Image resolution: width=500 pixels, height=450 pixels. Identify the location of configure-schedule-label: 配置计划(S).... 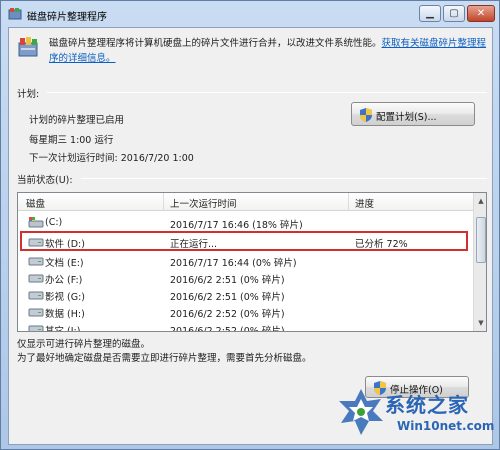
(406, 117).